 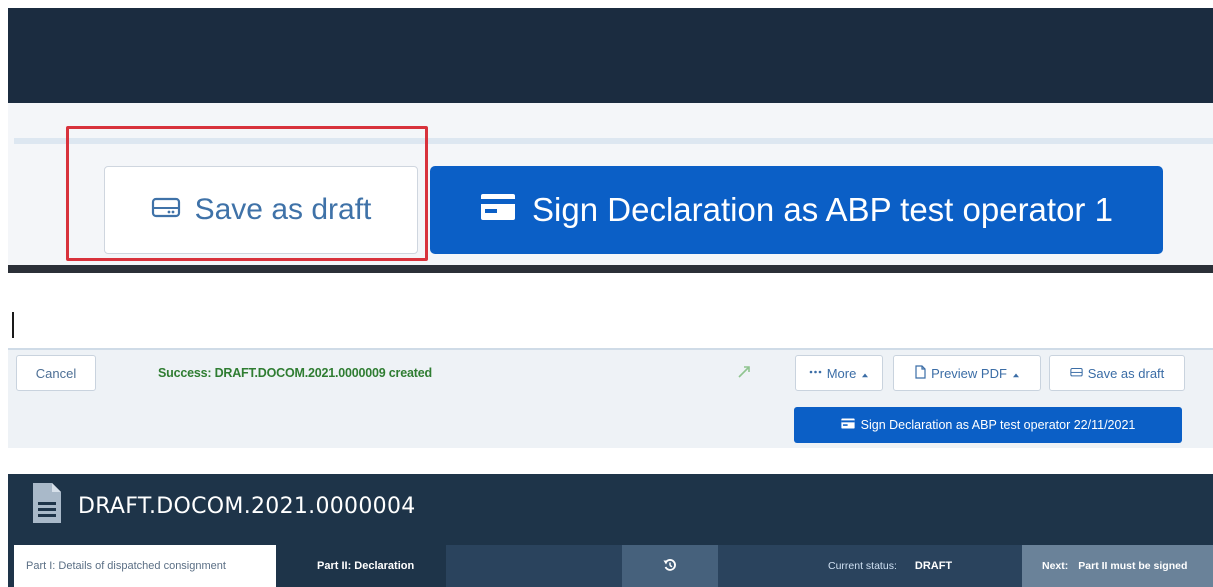 What do you see at coordinates (1133, 566) in the screenshot?
I see `next-step-value: Part II must be signed` at bounding box center [1133, 566].